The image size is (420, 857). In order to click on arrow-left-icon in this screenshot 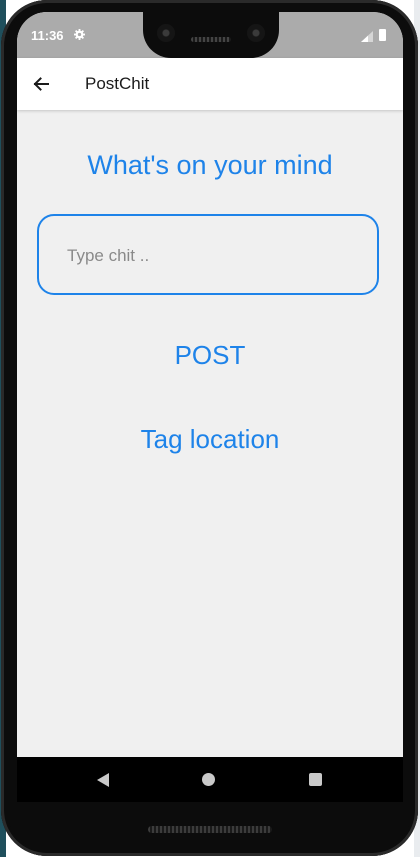, I will do `click(41, 84)`.